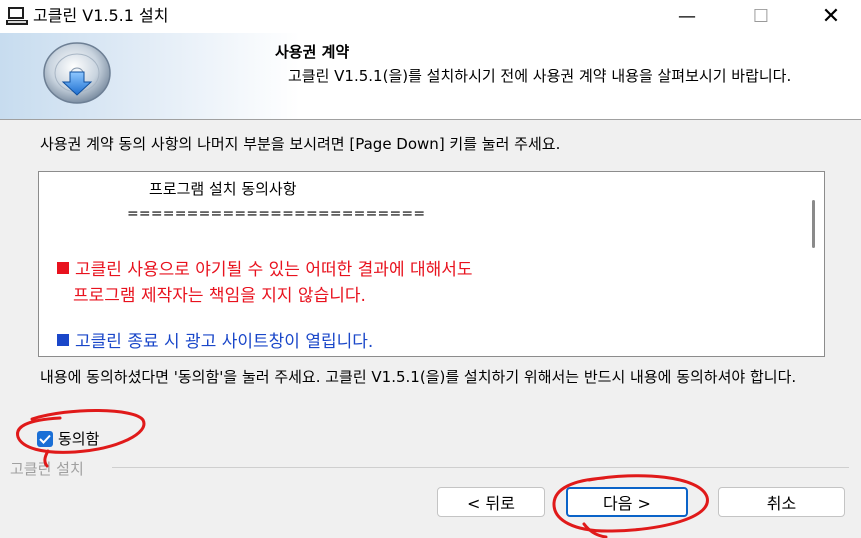  I want to click on installer-computer-icon, so click(17, 16).